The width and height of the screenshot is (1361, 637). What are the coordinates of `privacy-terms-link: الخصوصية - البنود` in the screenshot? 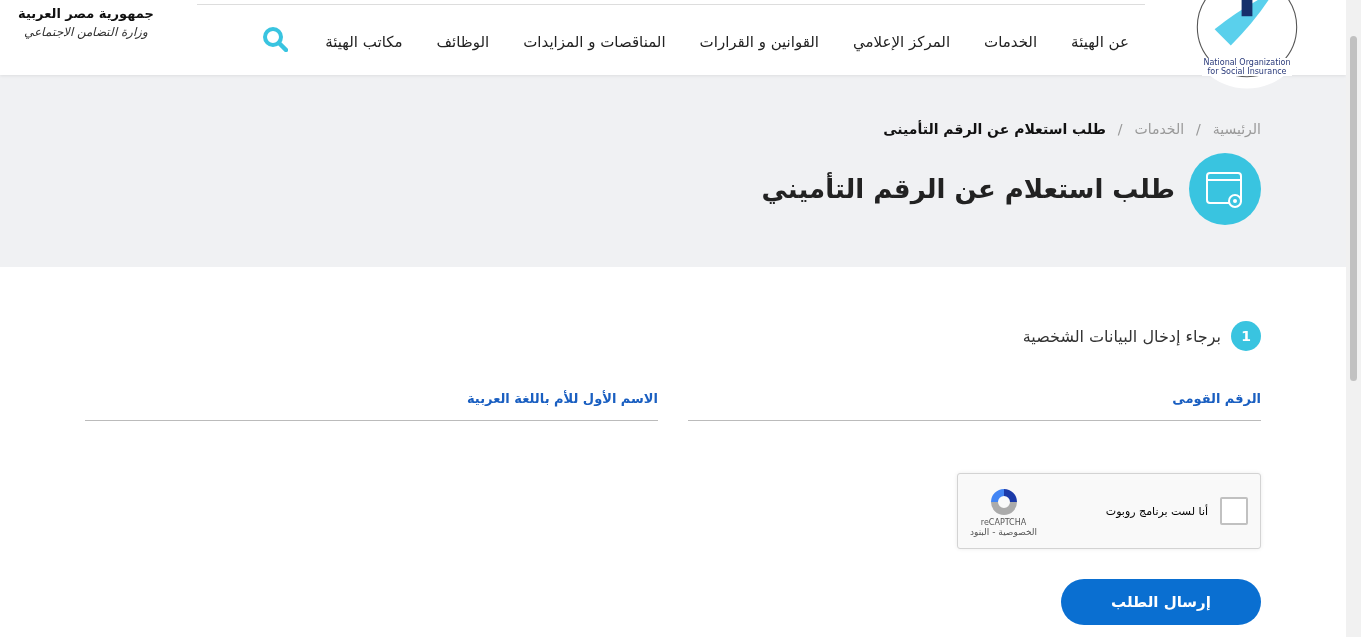 It's located at (1003, 531).